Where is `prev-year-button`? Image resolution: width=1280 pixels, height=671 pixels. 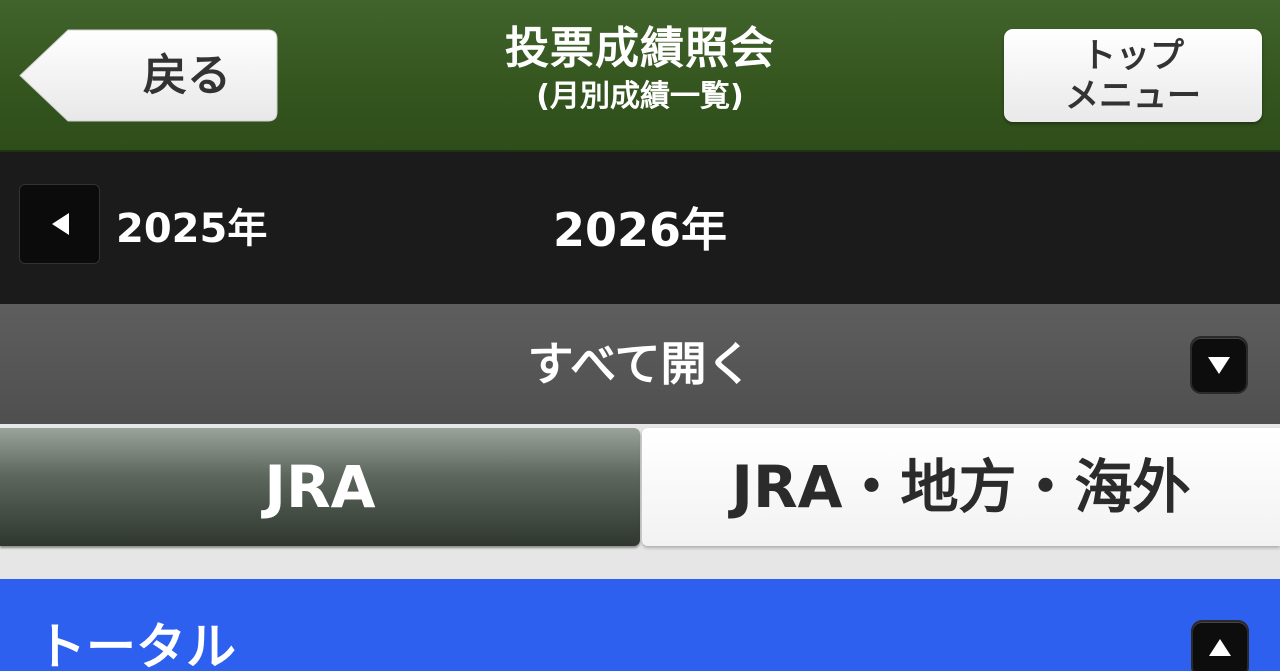
prev-year-button is located at coordinates (59, 224).